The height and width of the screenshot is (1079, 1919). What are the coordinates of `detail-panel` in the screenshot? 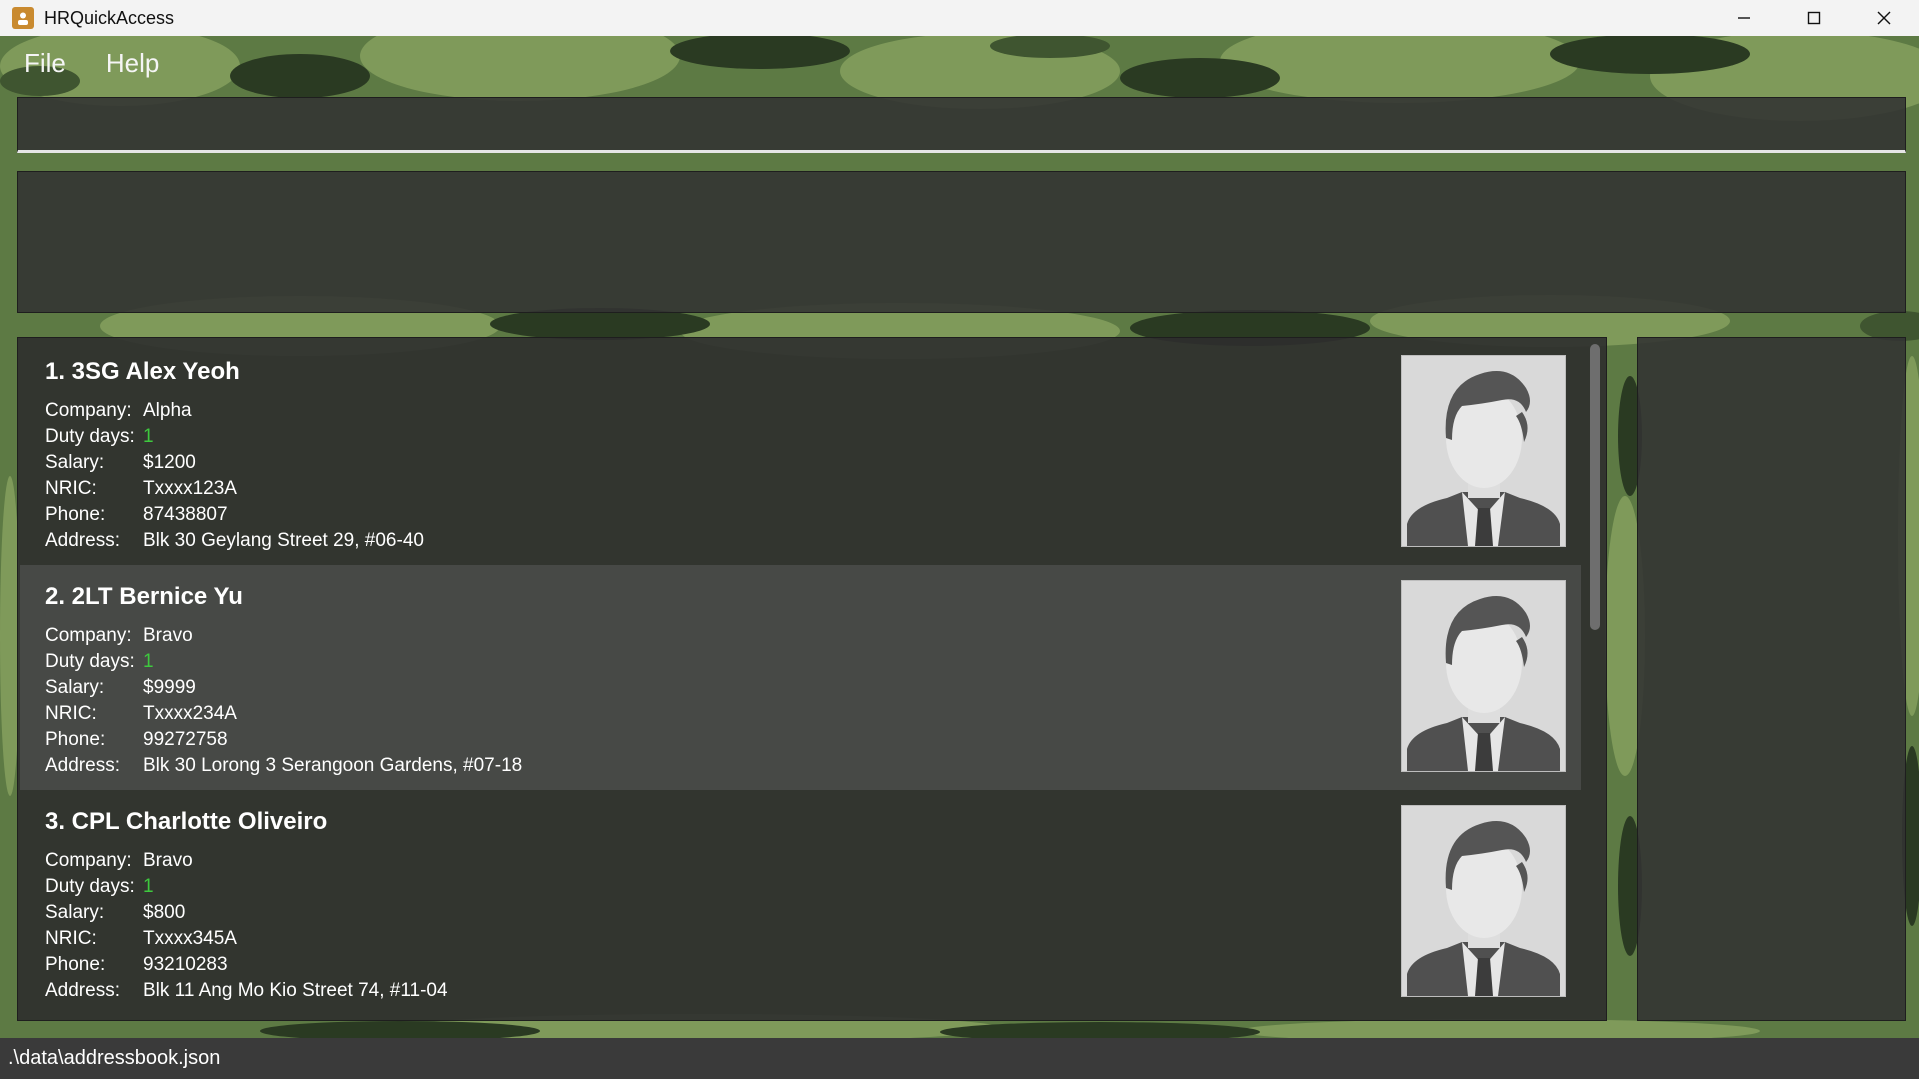 It's located at (1771, 679).